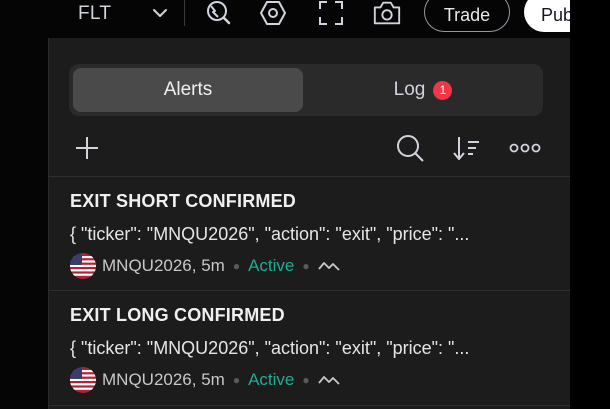 This screenshot has width=610, height=409. Describe the element at coordinates (443, 90) in the screenshot. I see `log-count-badge: 1` at that location.